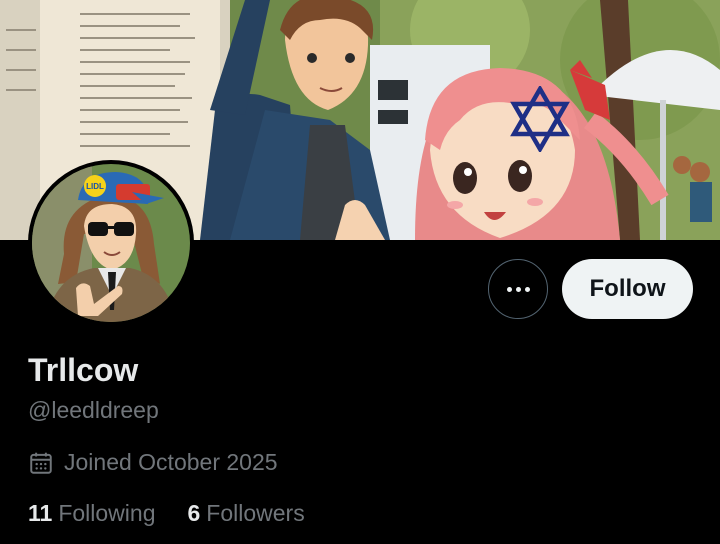 This screenshot has height=544, width=720. Describe the element at coordinates (540, 119) in the screenshot. I see `star-of-david-icon` at that location.